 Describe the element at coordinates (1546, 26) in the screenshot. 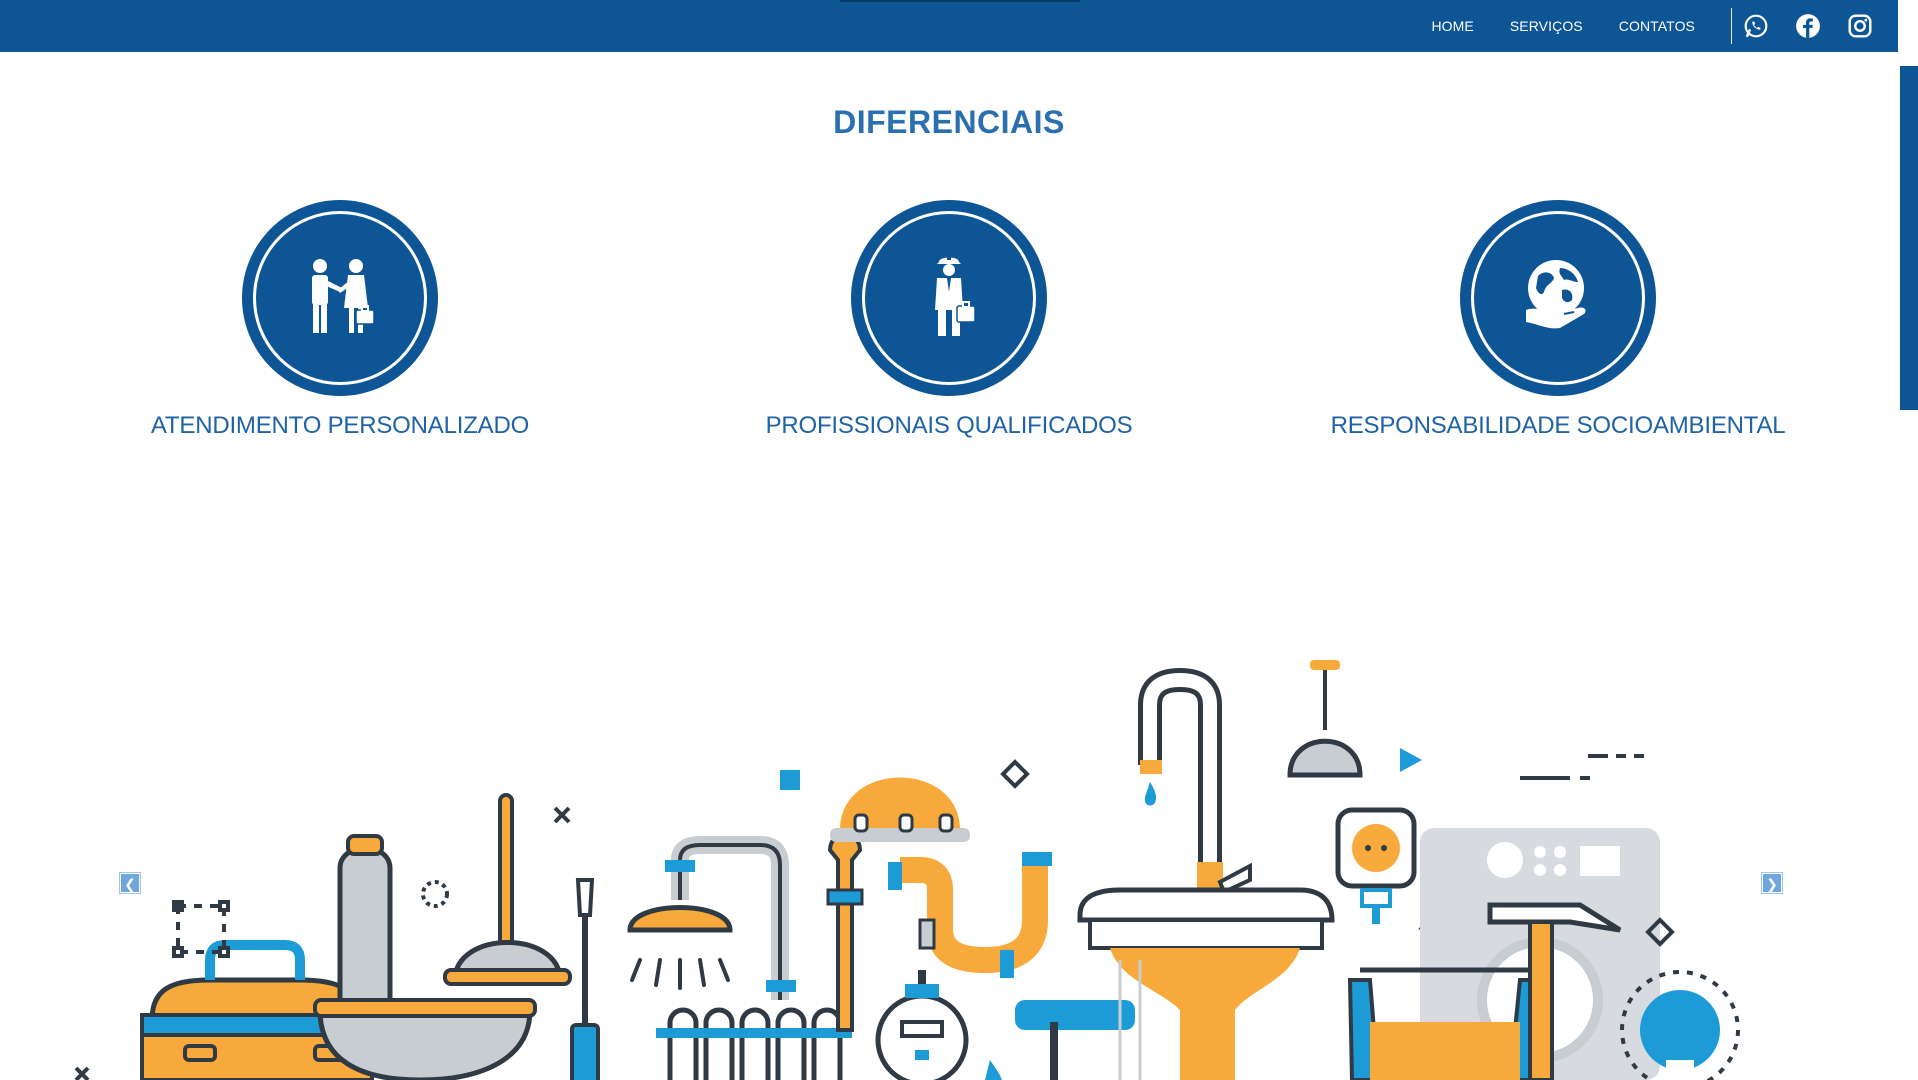

I see `nav-services-link: SERVIÇOS` at that location.